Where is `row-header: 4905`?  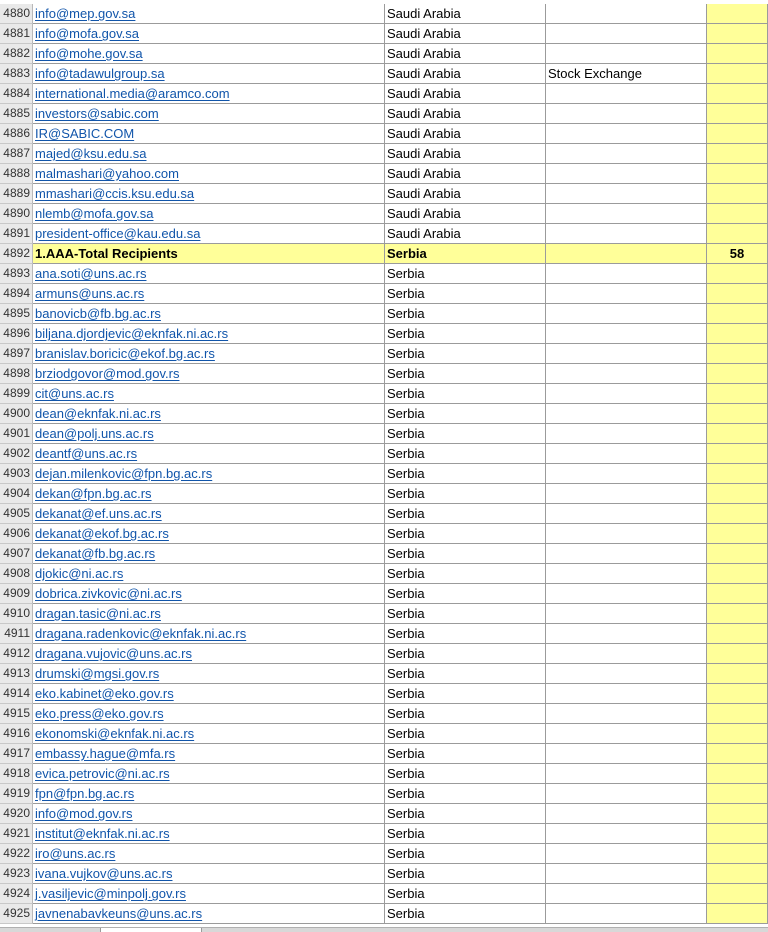
row-header: 4905 is located at coordinates (16, 514).